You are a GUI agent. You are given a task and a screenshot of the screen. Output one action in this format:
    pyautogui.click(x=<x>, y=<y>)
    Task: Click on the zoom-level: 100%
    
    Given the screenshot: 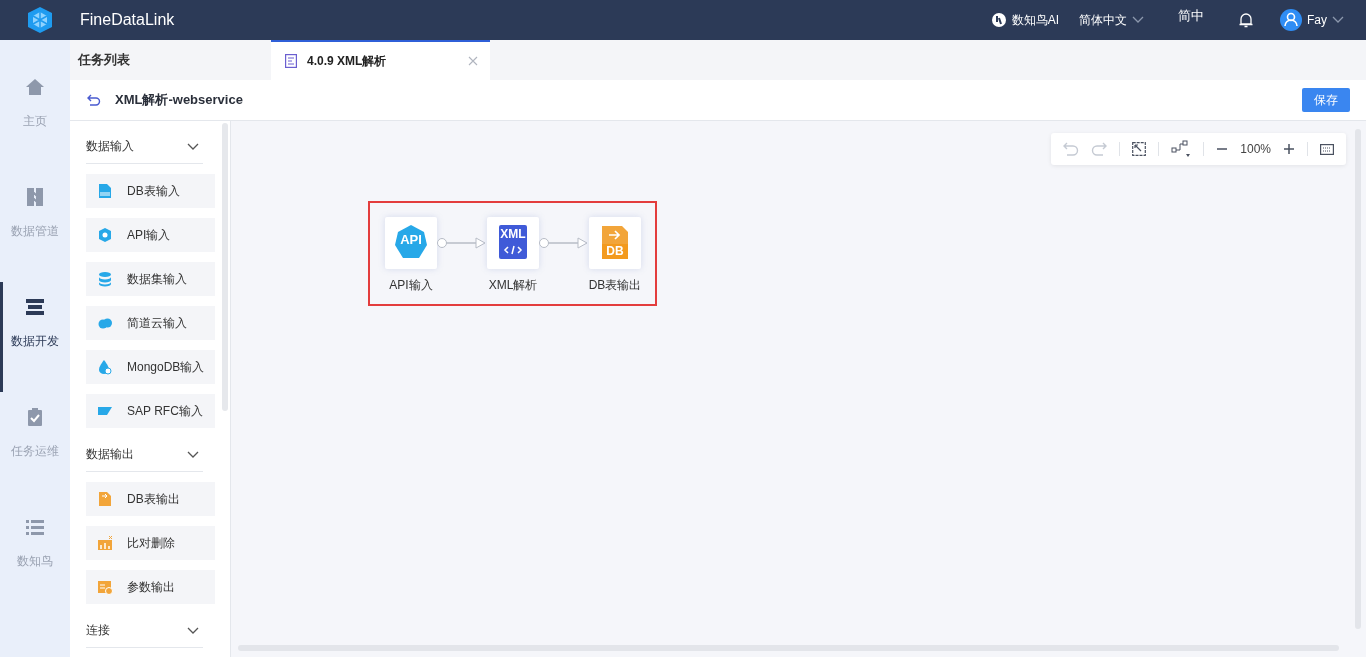 What is the action you would take?
    pyautogui.click(x=1255, y=149)
    